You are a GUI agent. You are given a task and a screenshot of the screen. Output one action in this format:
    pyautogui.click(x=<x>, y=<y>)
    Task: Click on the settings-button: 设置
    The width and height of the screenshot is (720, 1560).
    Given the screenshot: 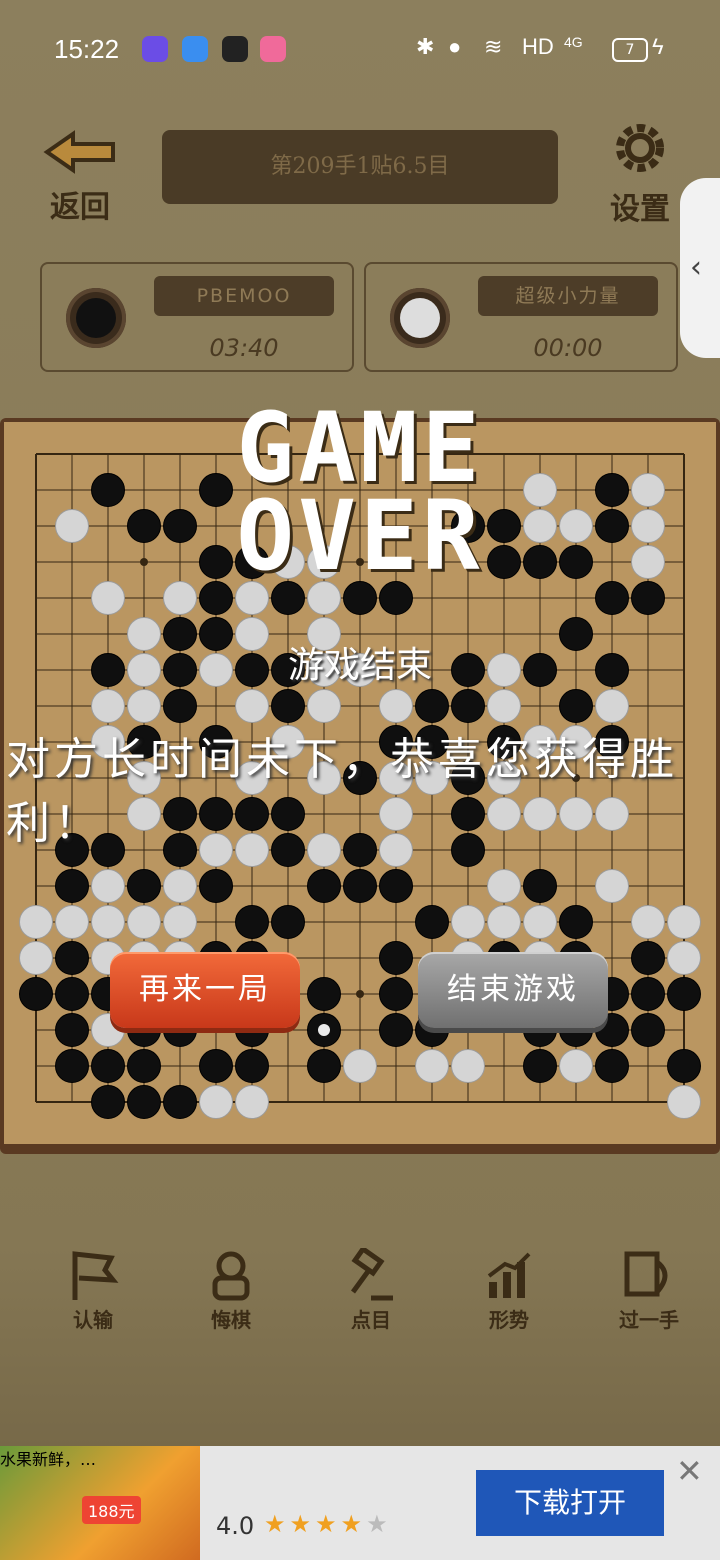 What is the action you would take?
    pyautogui.click(x=640, y=174)
    